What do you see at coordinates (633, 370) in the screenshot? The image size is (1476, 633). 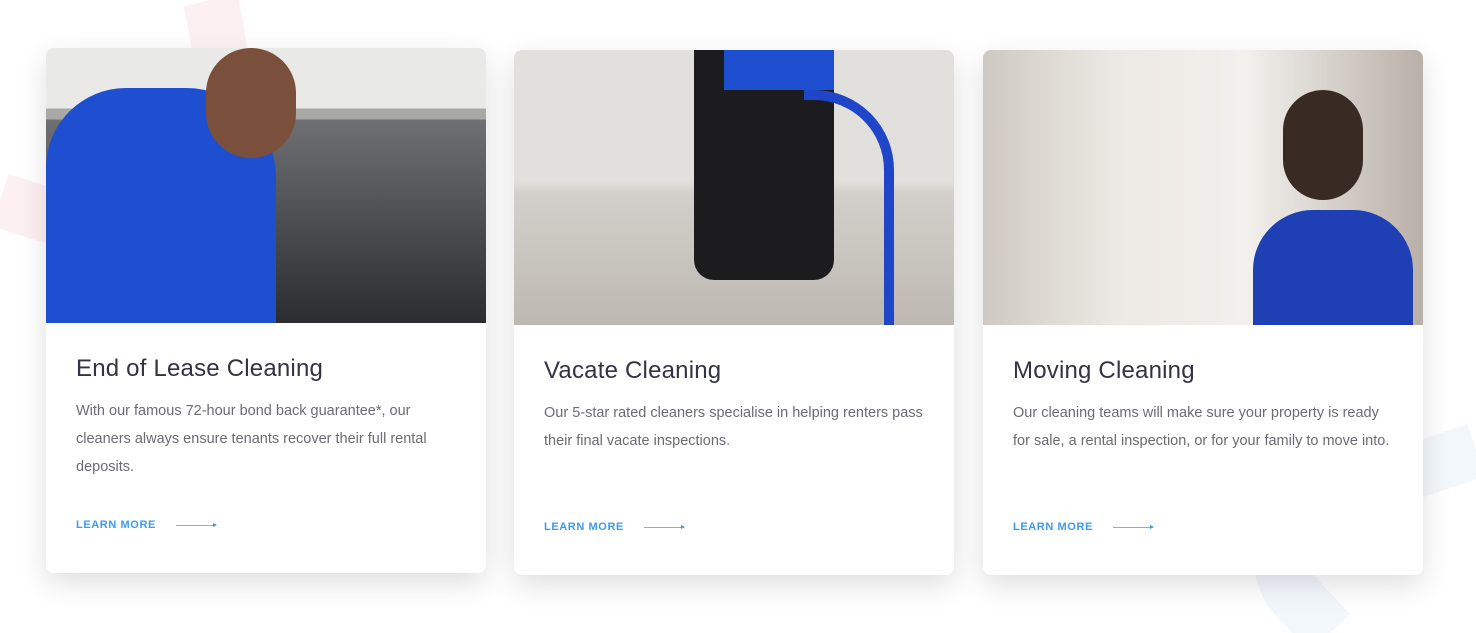 I see `card-title: Vacate Cleaning` at bounding box center [633, 370].